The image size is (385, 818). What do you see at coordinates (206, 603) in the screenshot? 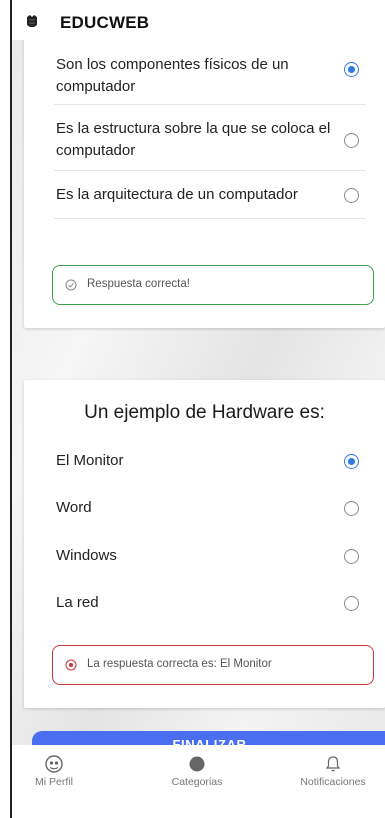
I see `option-2-4: La red` at bounding box center [206, 603].